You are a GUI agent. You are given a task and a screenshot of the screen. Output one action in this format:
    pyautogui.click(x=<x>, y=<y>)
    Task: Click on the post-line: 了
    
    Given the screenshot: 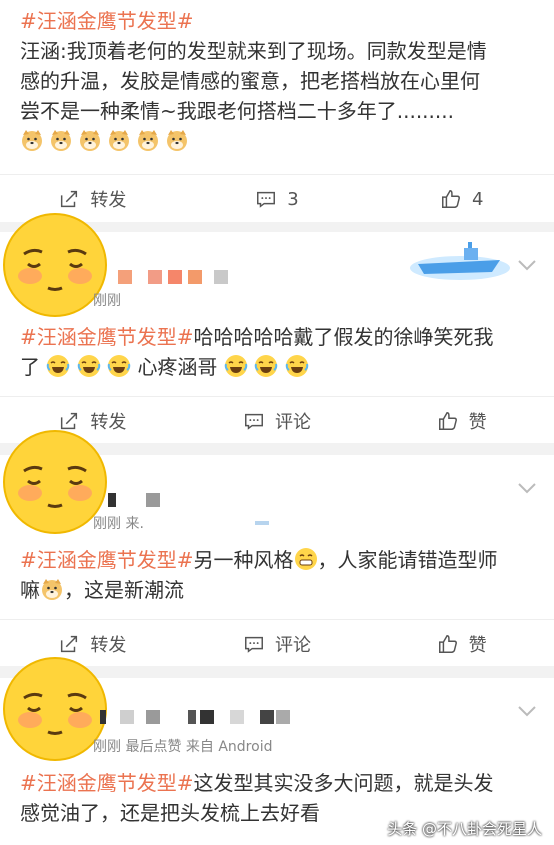 What is the action you would take?
    pyautogui.click(x=30, y=367)
    